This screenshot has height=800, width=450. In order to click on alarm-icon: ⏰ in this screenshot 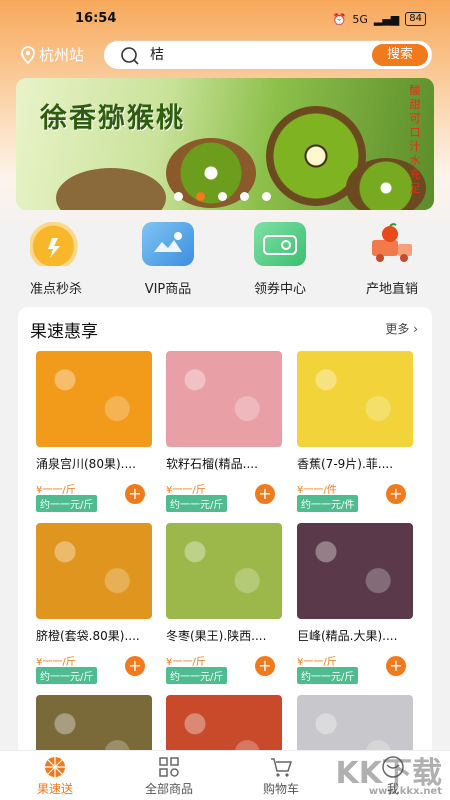, I will do `click(339, 19)`.